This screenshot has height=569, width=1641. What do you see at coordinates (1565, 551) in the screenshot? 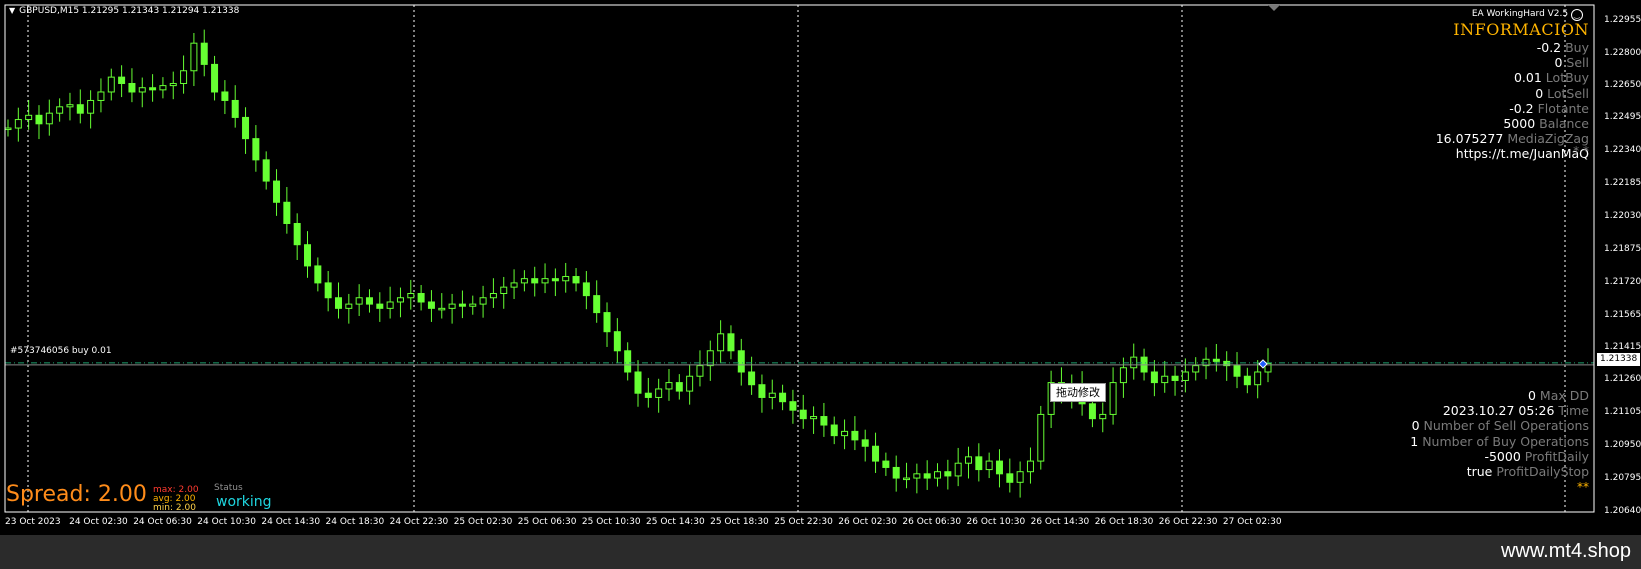
I see `footer-brand: www.mt4.shop` at bounding box center [1565, 551].